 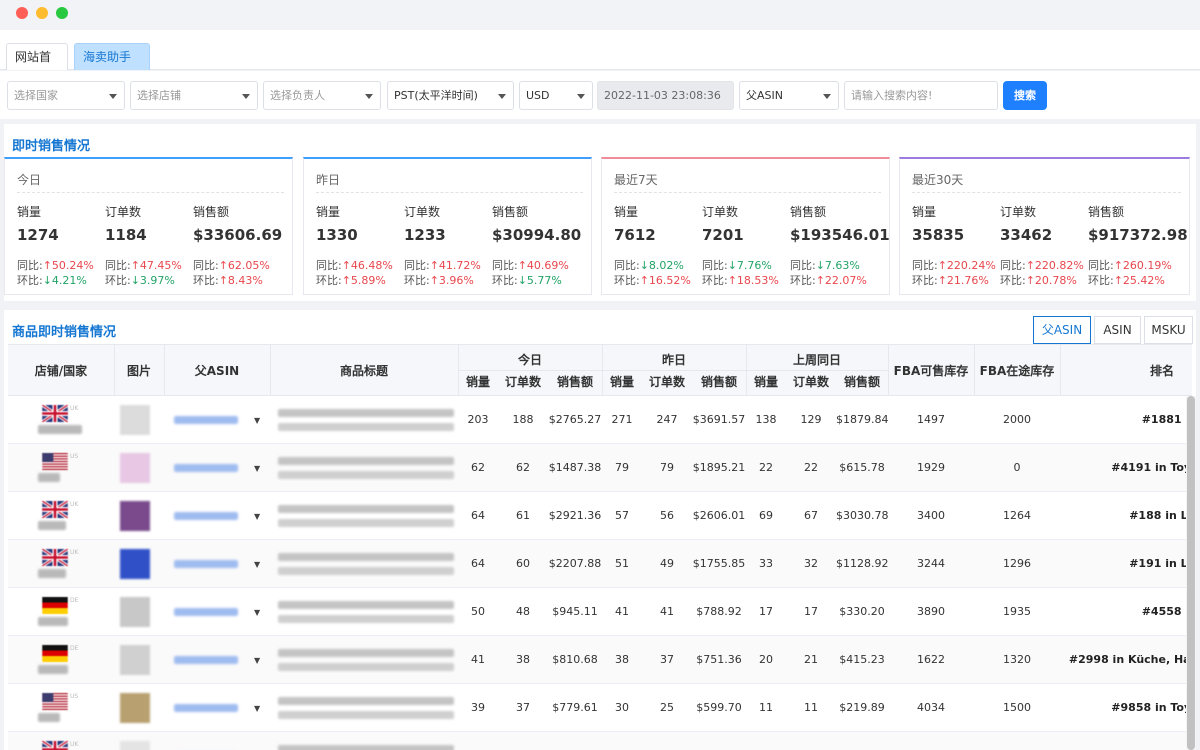 I want to click on asin-type-value: 父ASIN, so click(x=764, y=95).